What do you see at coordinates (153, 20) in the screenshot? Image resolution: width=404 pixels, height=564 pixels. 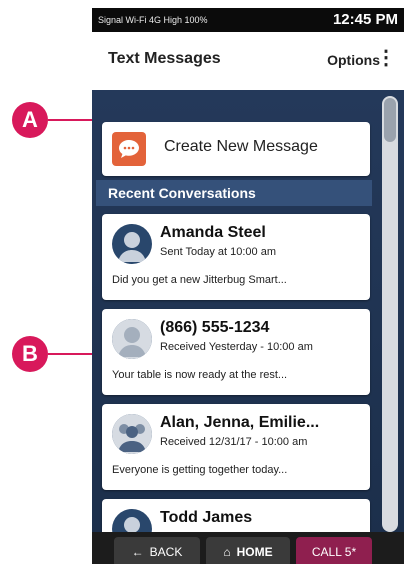 I see `status-indicators: Signal Wi-Fi 4G High 100%` at bounding box center [153, 20].